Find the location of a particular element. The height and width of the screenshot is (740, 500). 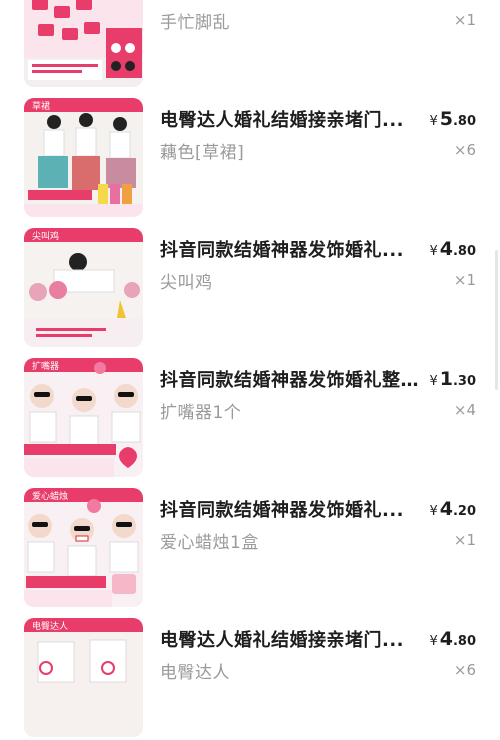

scrollbar is located at coordinates (496, 320).